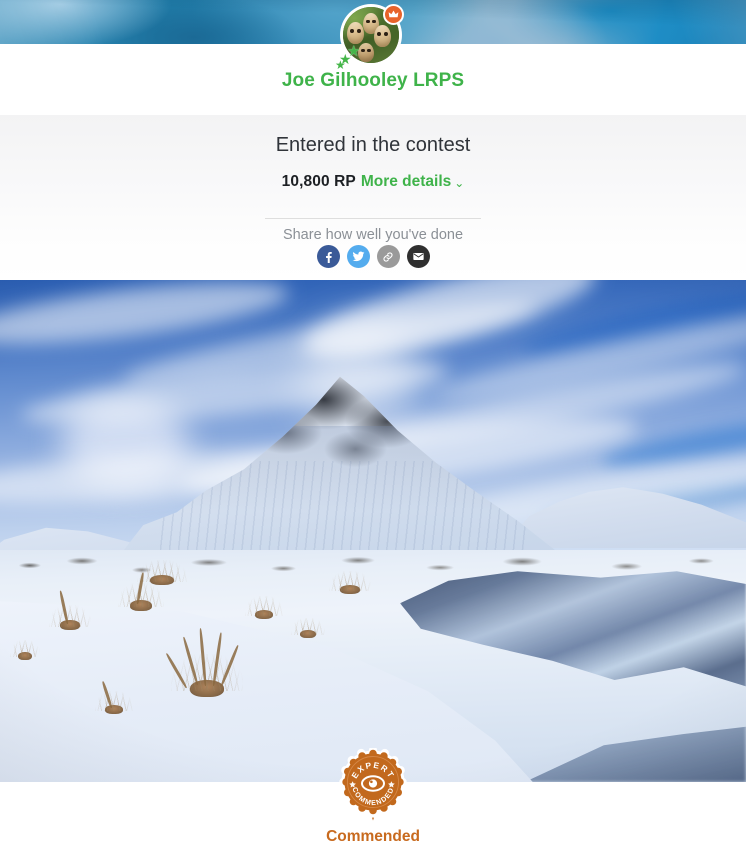 Image resolution: width=746 pixels, height=856 pixels. What do you see at coordinates (459, 183) in the screenshot?
I see `chevron-down-icon: ⌄` at bounding box center [459, 183].